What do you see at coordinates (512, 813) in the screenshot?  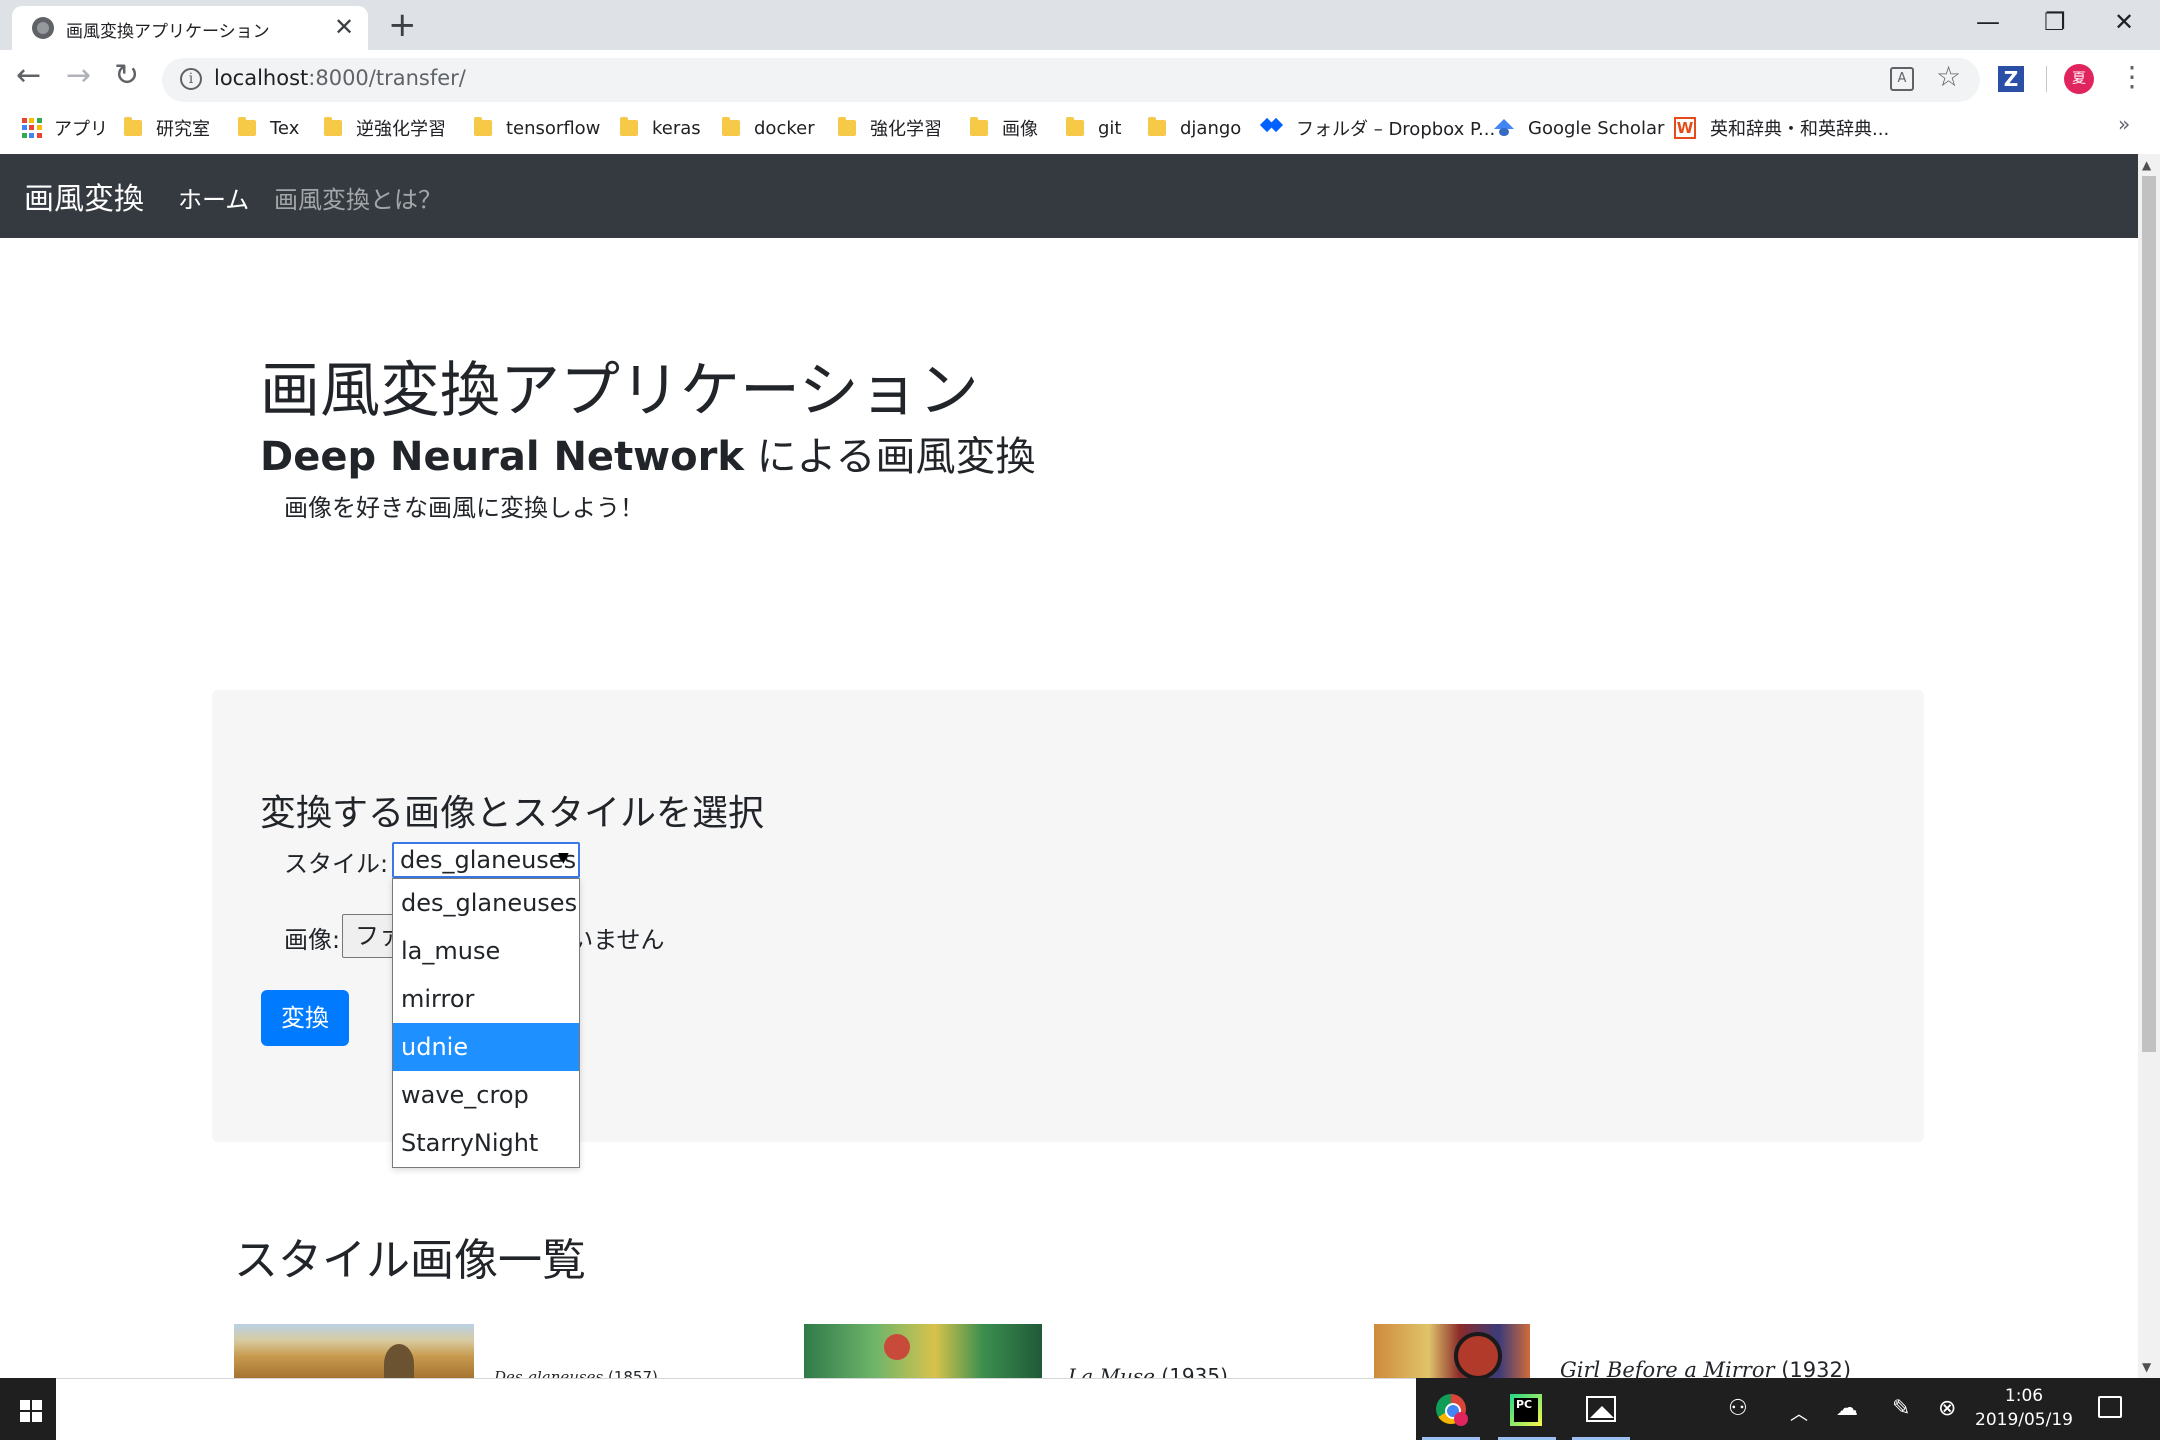 I see `form-heading: 変換する画像とスタイルを選択` at bounding box center [512, 813].